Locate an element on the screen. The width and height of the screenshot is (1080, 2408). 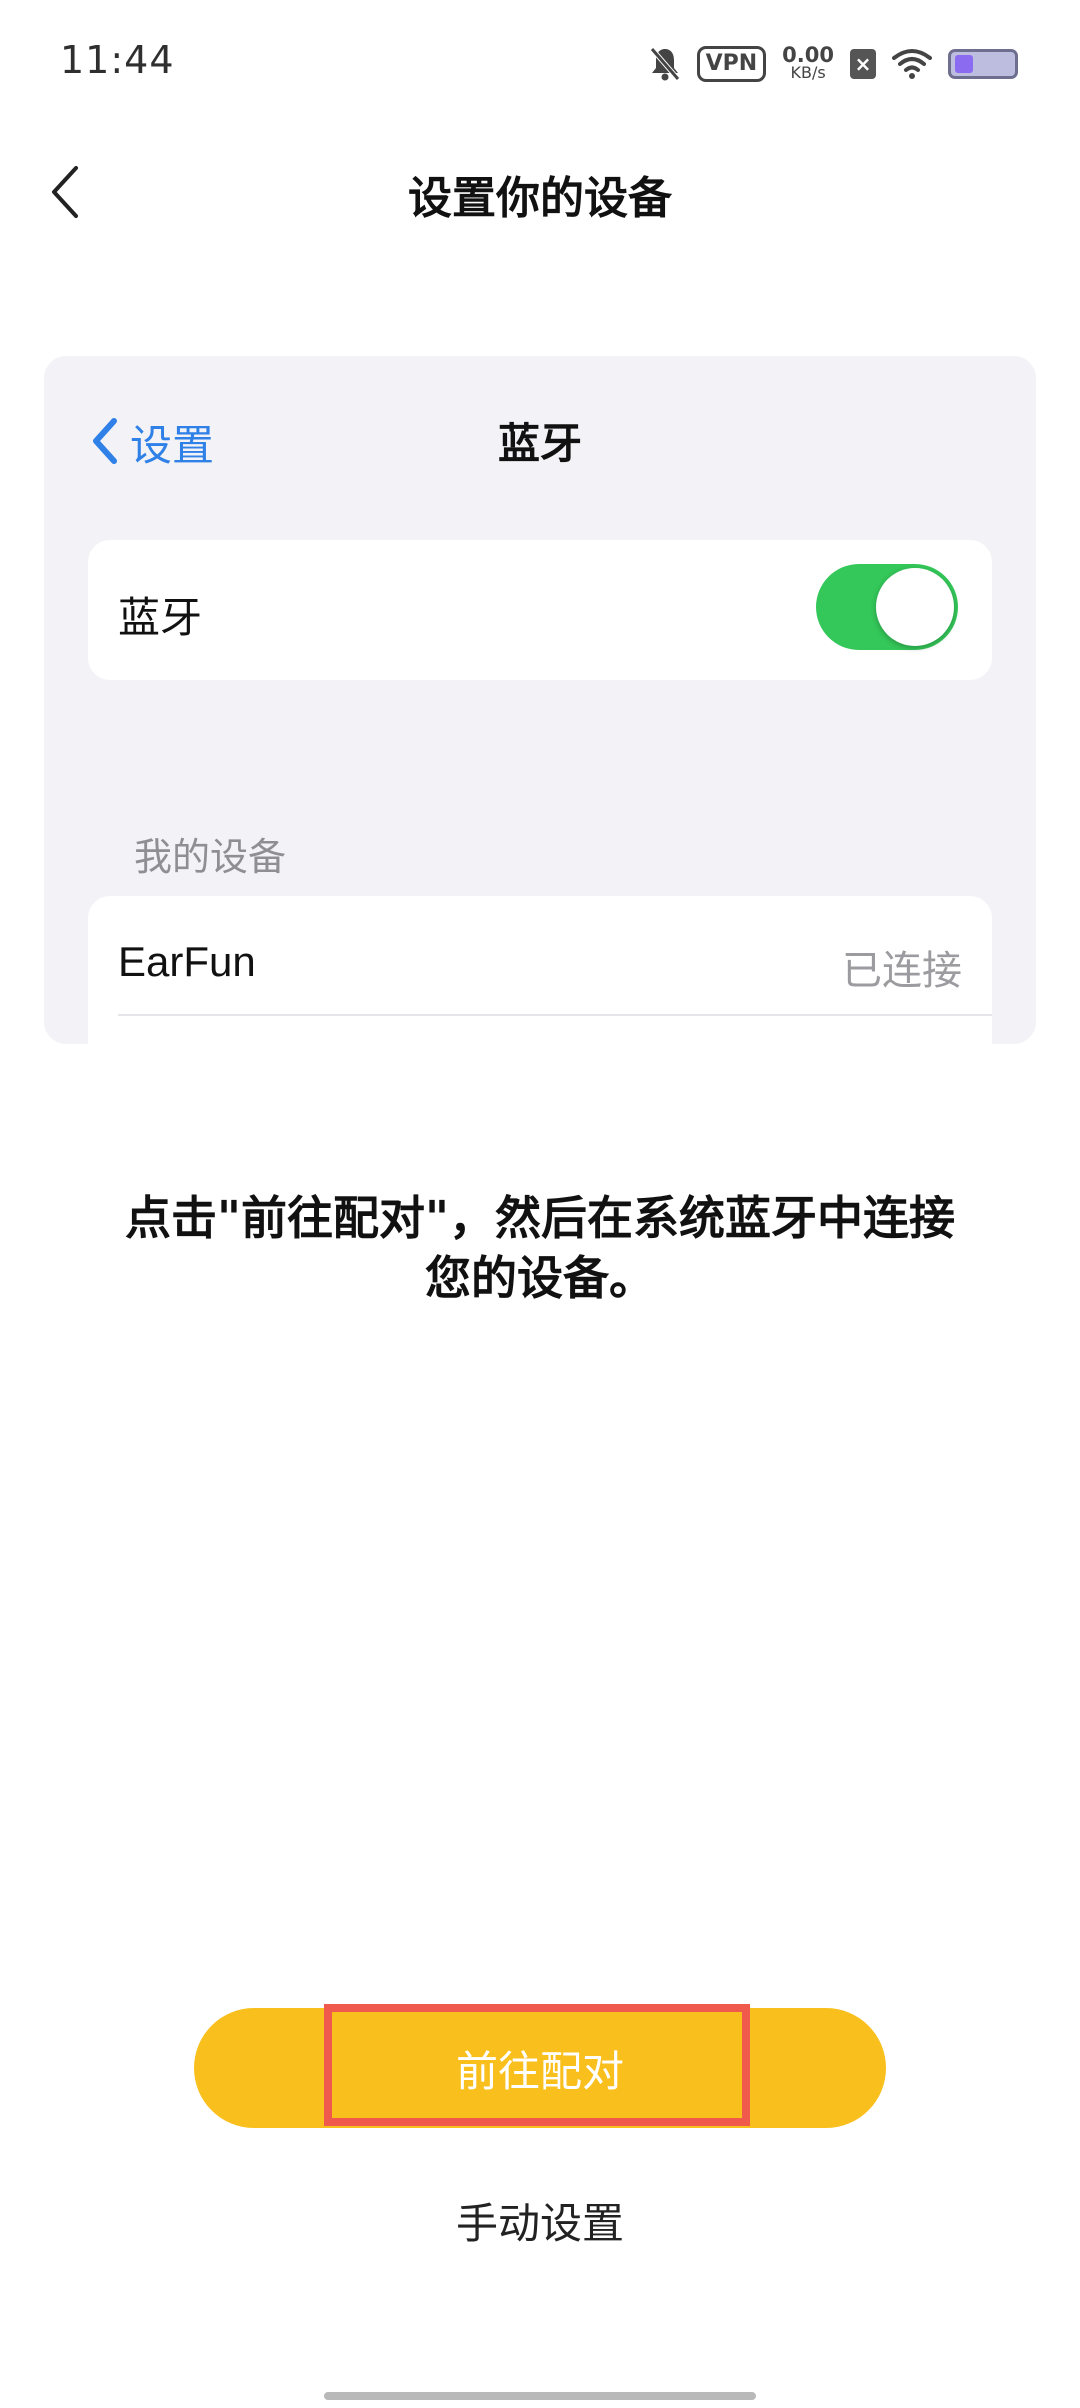
instruction-line-1: 点击"前往配对"，然后在系统蓝牙中连接 is located at coordinates (540, 1218).